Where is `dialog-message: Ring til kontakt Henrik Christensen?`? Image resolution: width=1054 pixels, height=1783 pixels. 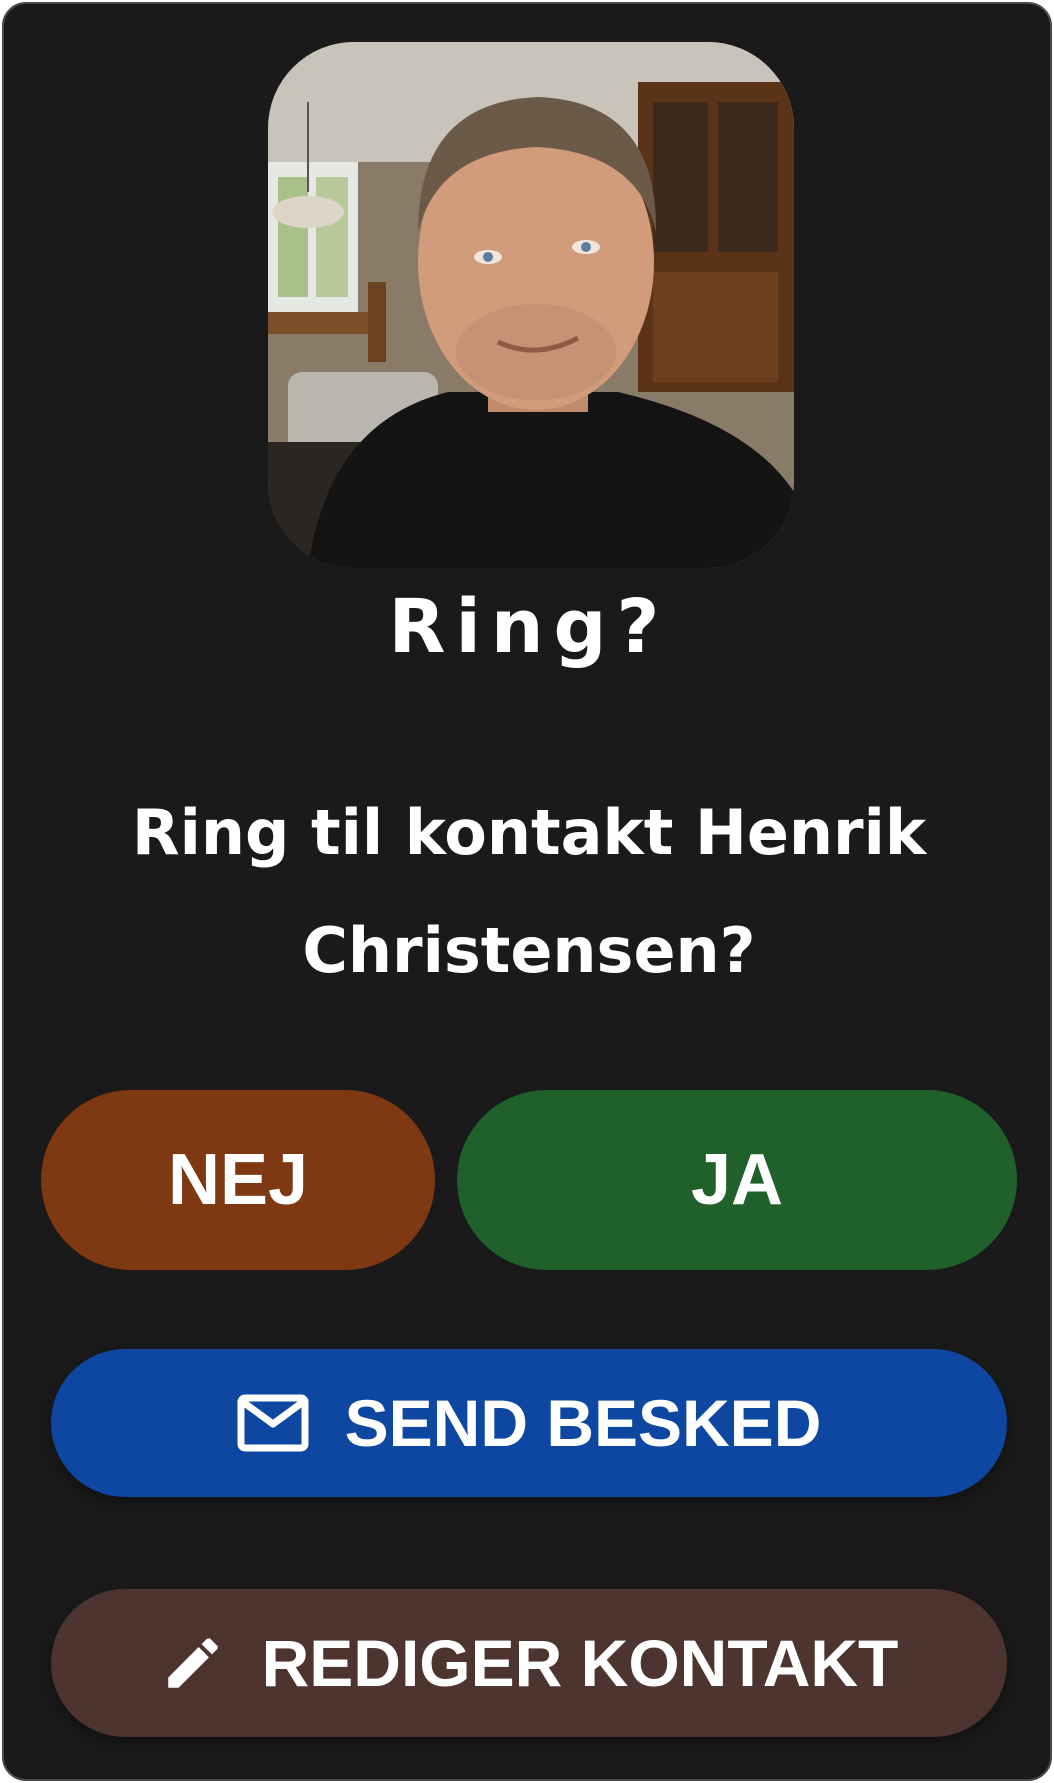 dialog-message: Ring til kontakt Henrik Christensen? is located at coordinates (529, 891).